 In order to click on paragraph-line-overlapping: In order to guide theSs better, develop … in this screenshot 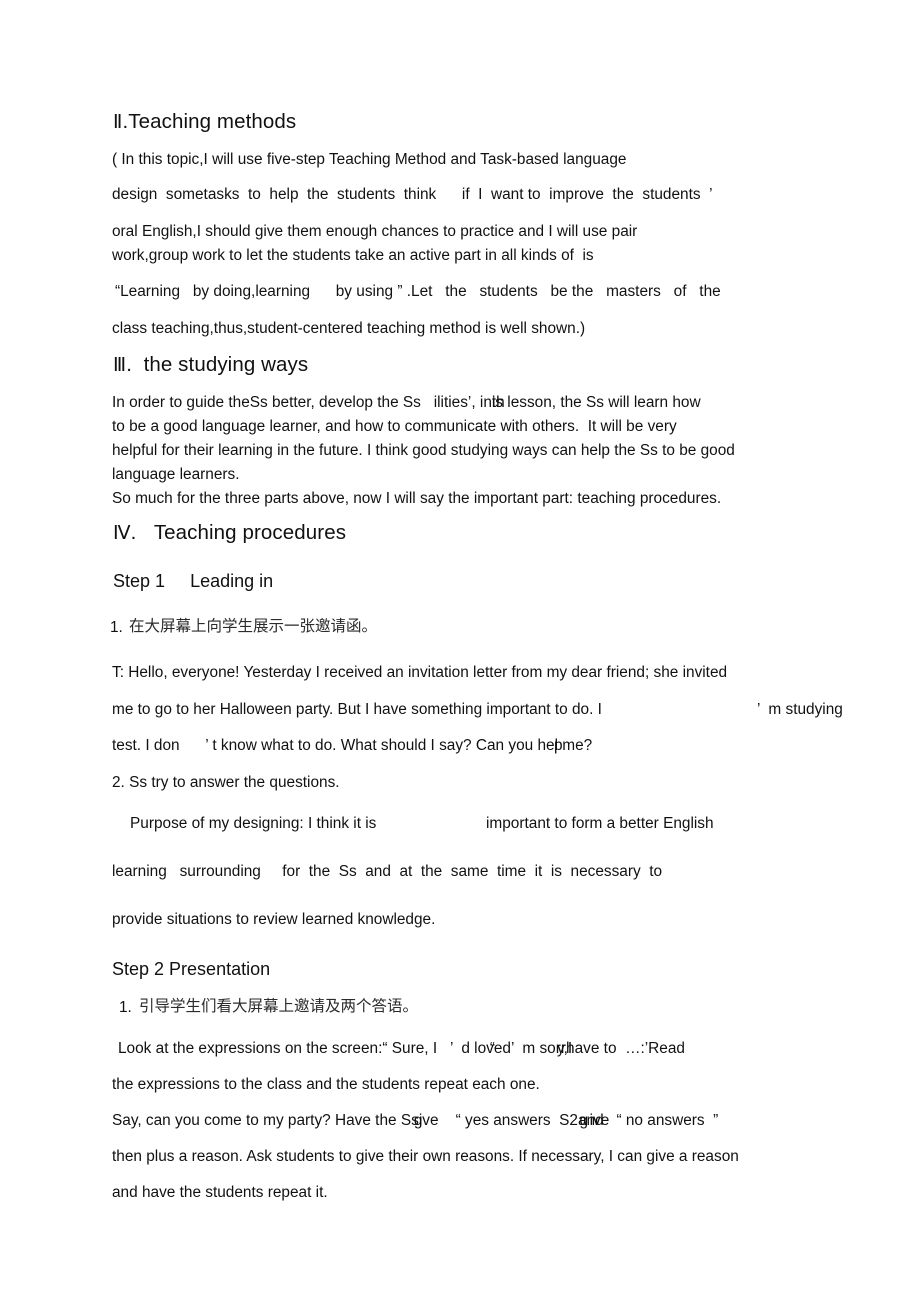, I will do `click(406, 402)`.